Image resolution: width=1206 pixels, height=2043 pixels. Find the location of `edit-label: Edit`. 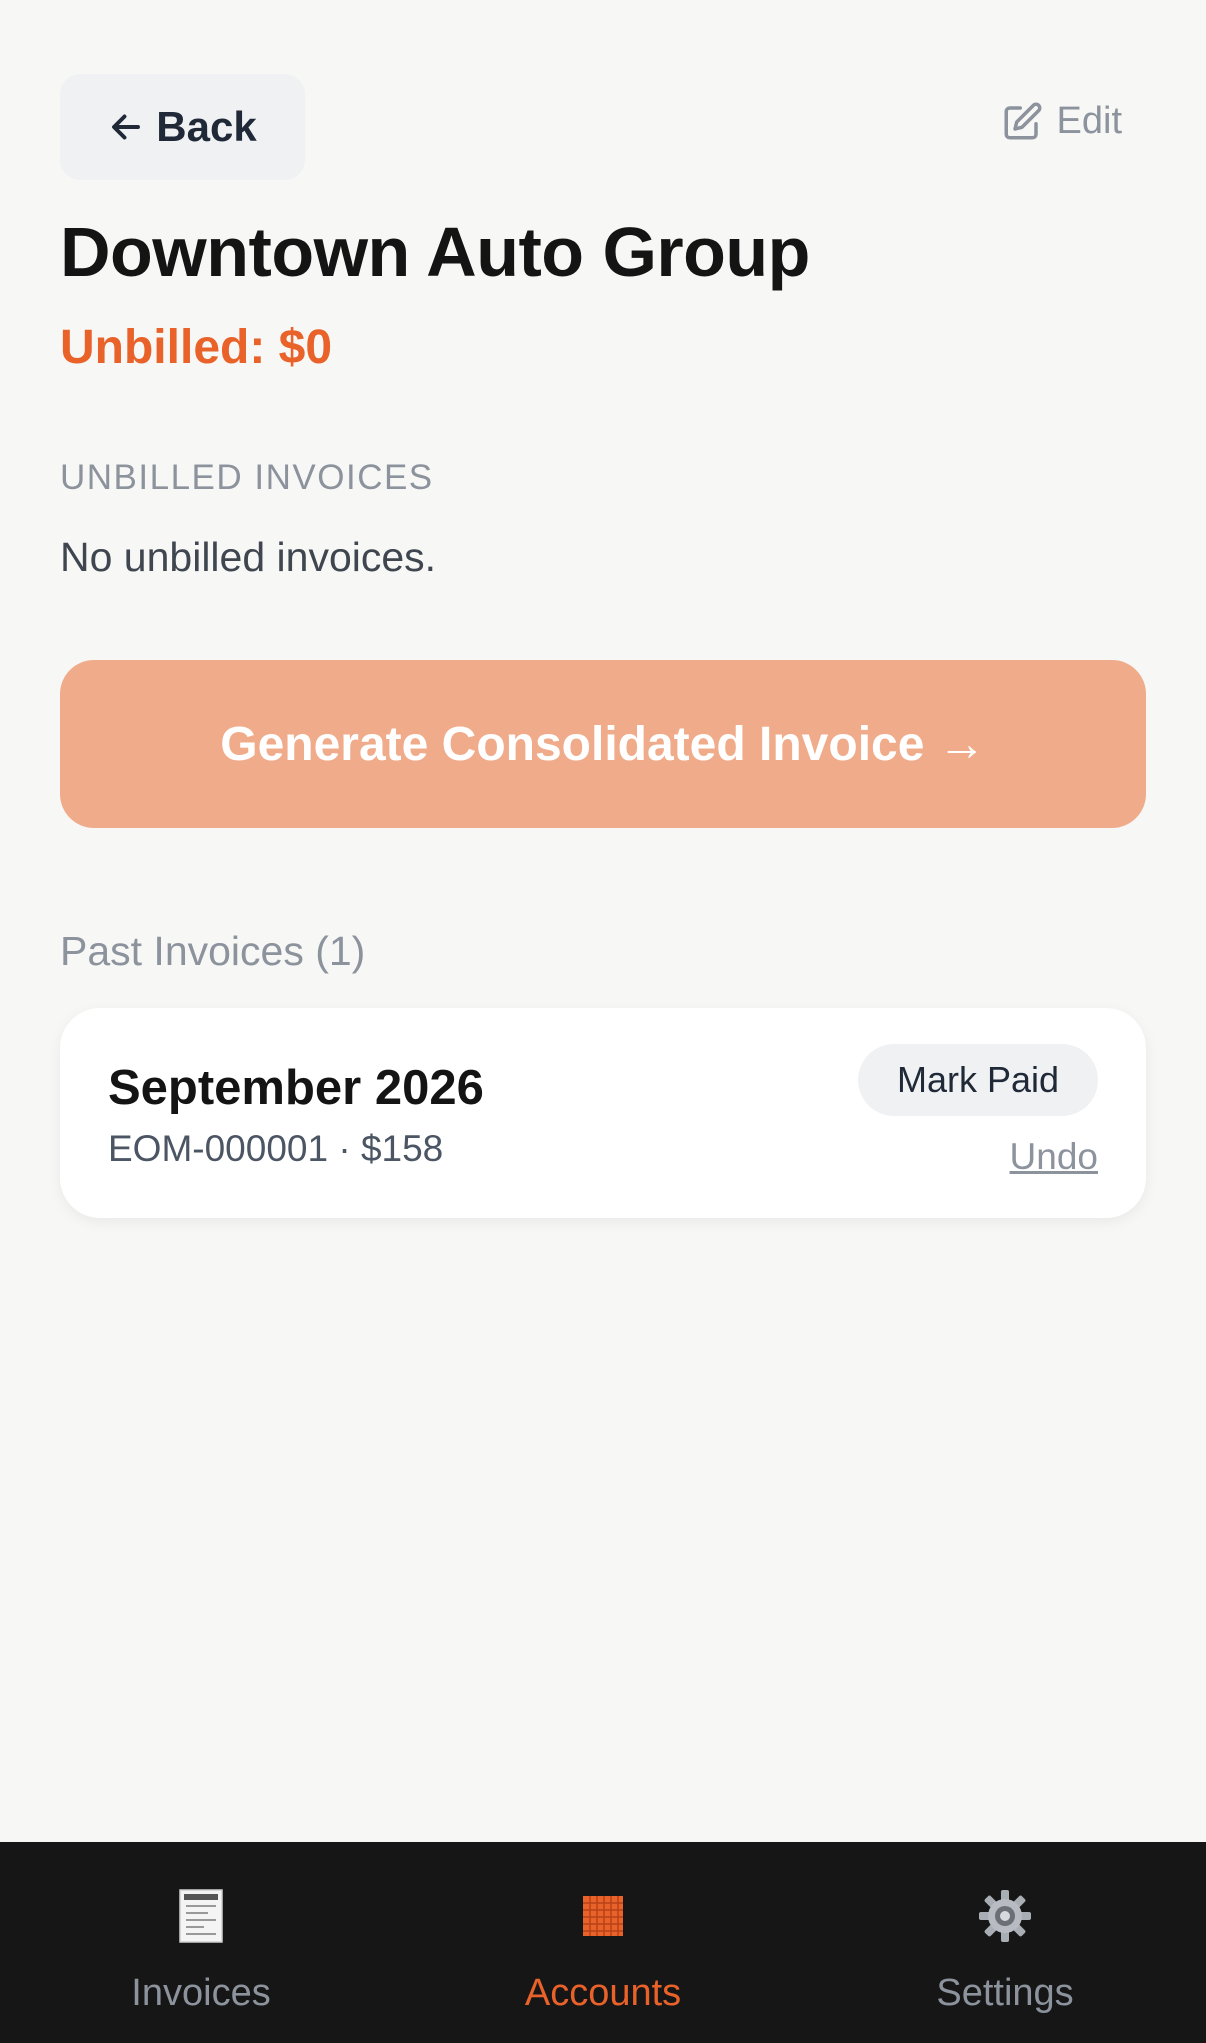

edit-label: Edit is located at coordinates (1089, 121).